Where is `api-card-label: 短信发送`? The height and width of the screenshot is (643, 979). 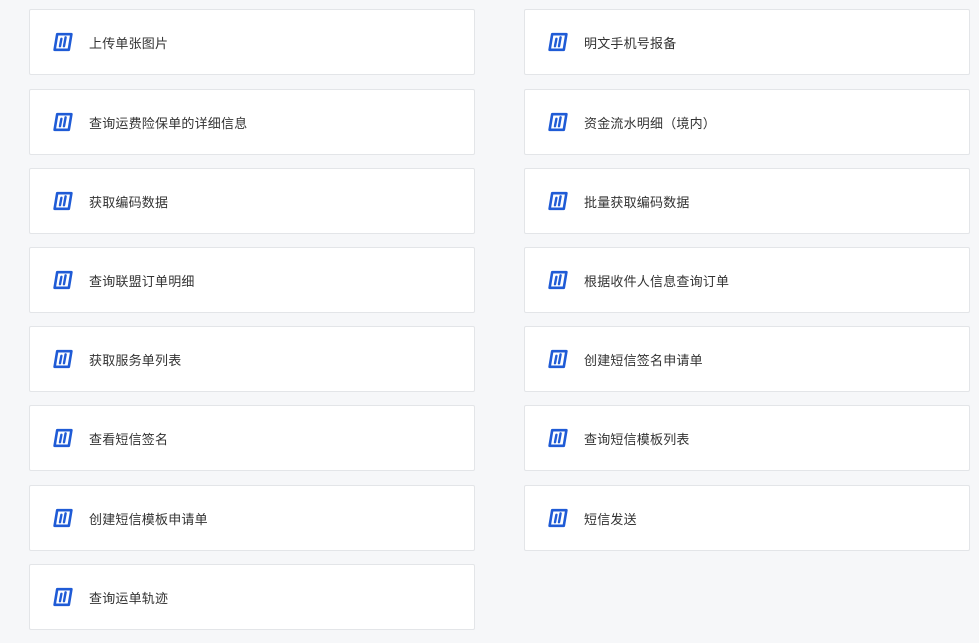
api-card-label: 短信发送 is located at coordinates (610, 520).